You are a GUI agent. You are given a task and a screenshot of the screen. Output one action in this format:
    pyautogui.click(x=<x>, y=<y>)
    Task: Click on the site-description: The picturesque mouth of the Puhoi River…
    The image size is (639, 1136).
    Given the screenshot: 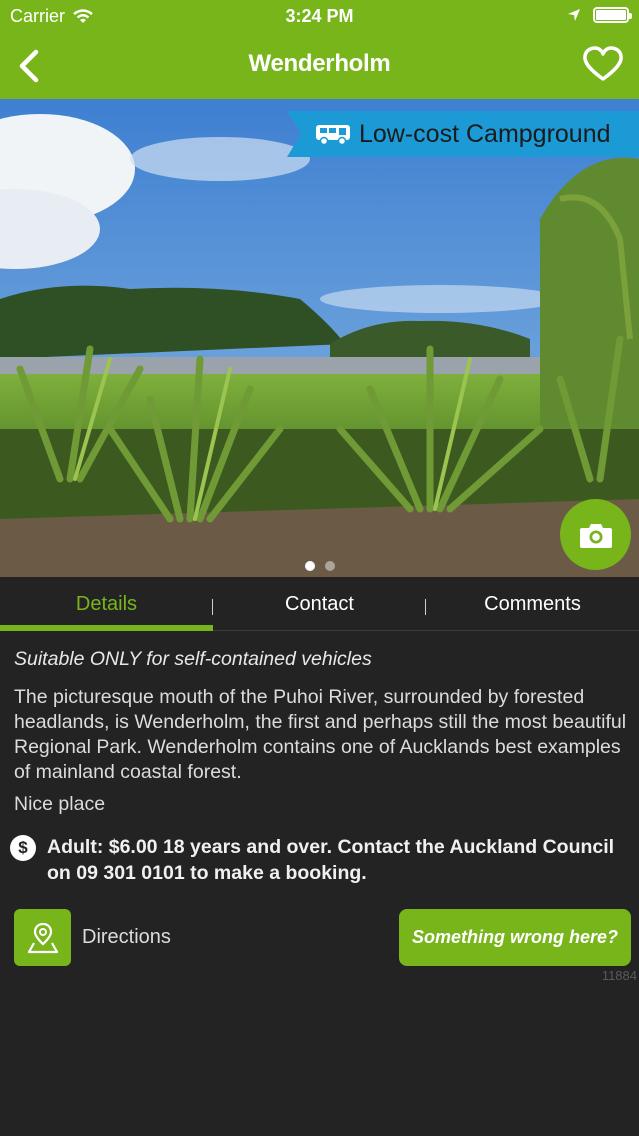 What is the action you would take?
    pyautogui.click(x=320, y=734)
    